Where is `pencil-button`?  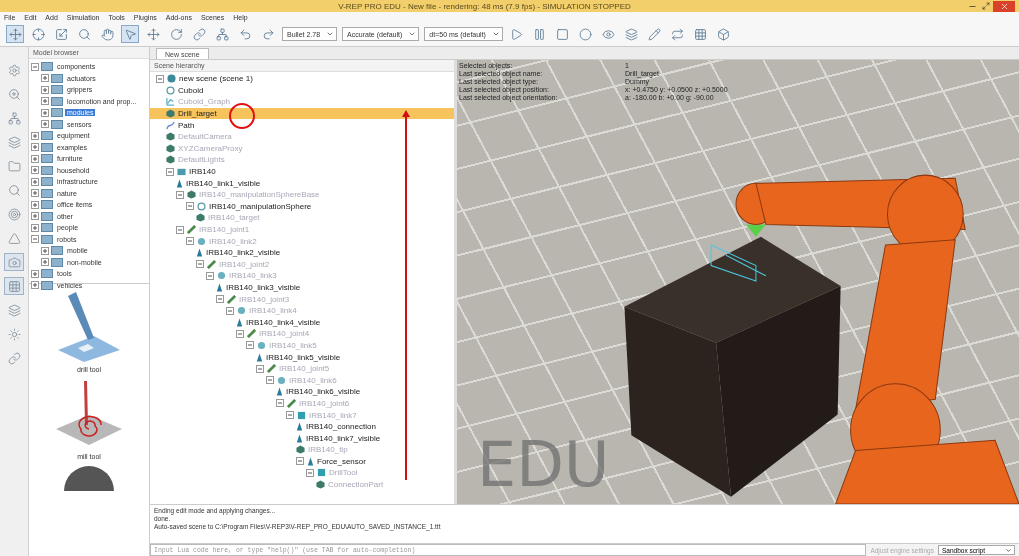
pencil-button is located at coordinates (654, 34).